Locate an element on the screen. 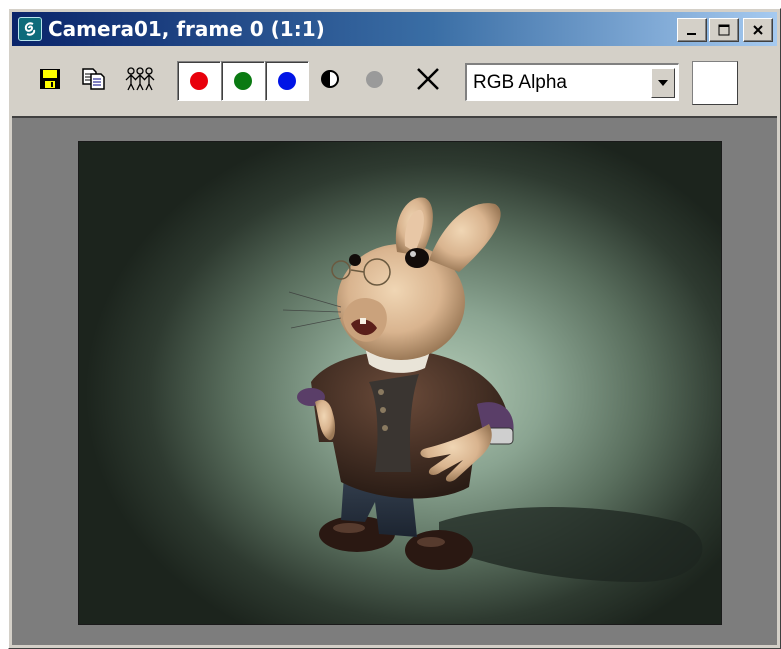 The width and height of the screenshot is (781, 649). maximize-button is located at coordinates (724, 30).